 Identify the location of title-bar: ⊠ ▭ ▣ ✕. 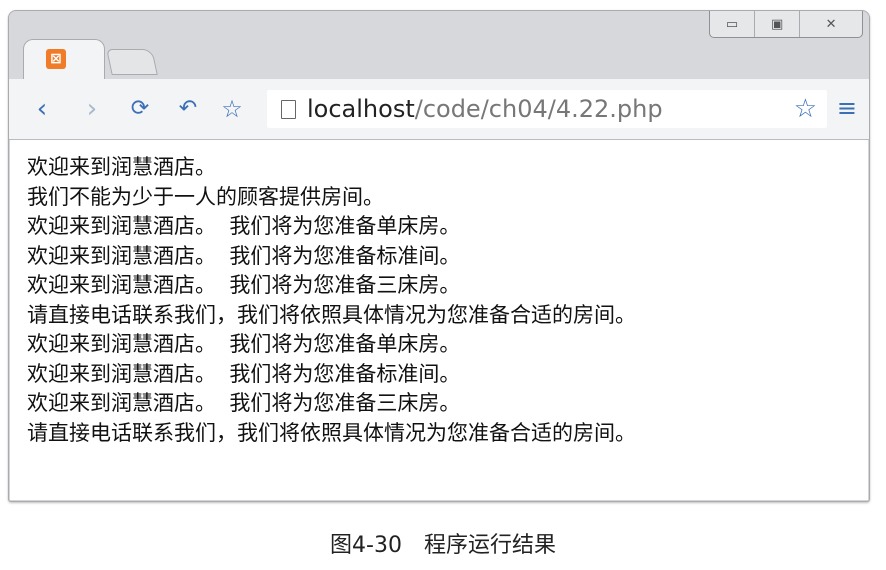
(439, 45).